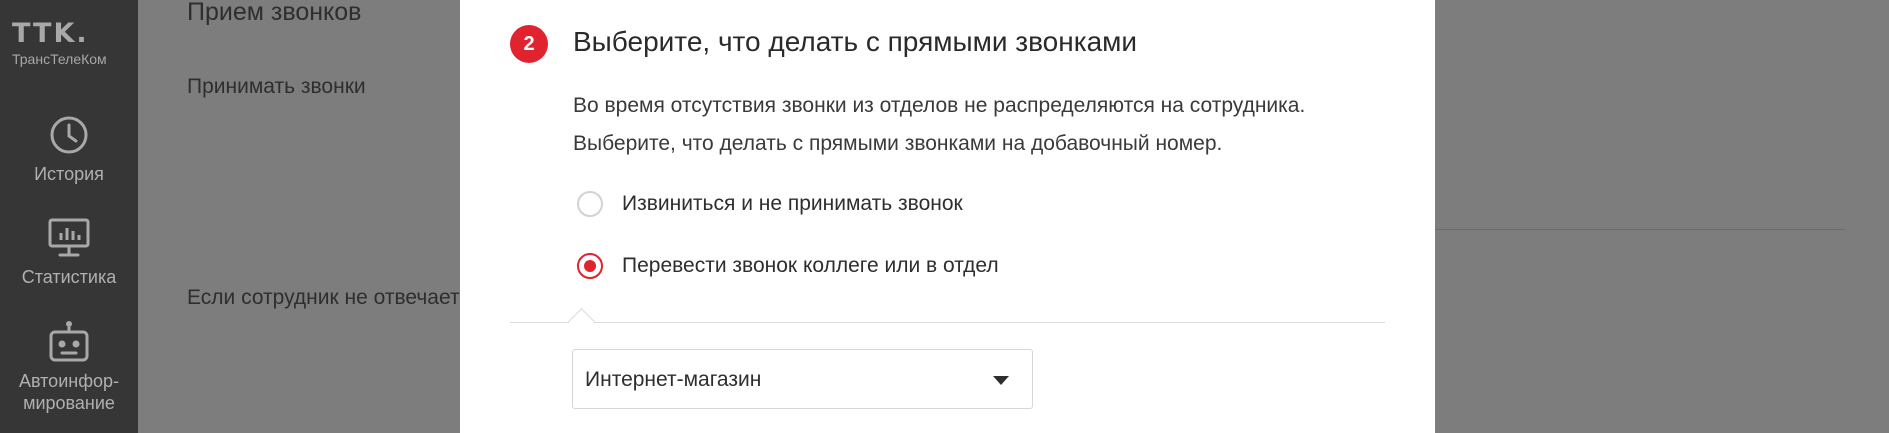 The image size is (1889, 433). Describe the element at coordinates (855, 41) in the screenshot. I see `modal-title: Выберите, что делать с прямыми звонками` at that location.